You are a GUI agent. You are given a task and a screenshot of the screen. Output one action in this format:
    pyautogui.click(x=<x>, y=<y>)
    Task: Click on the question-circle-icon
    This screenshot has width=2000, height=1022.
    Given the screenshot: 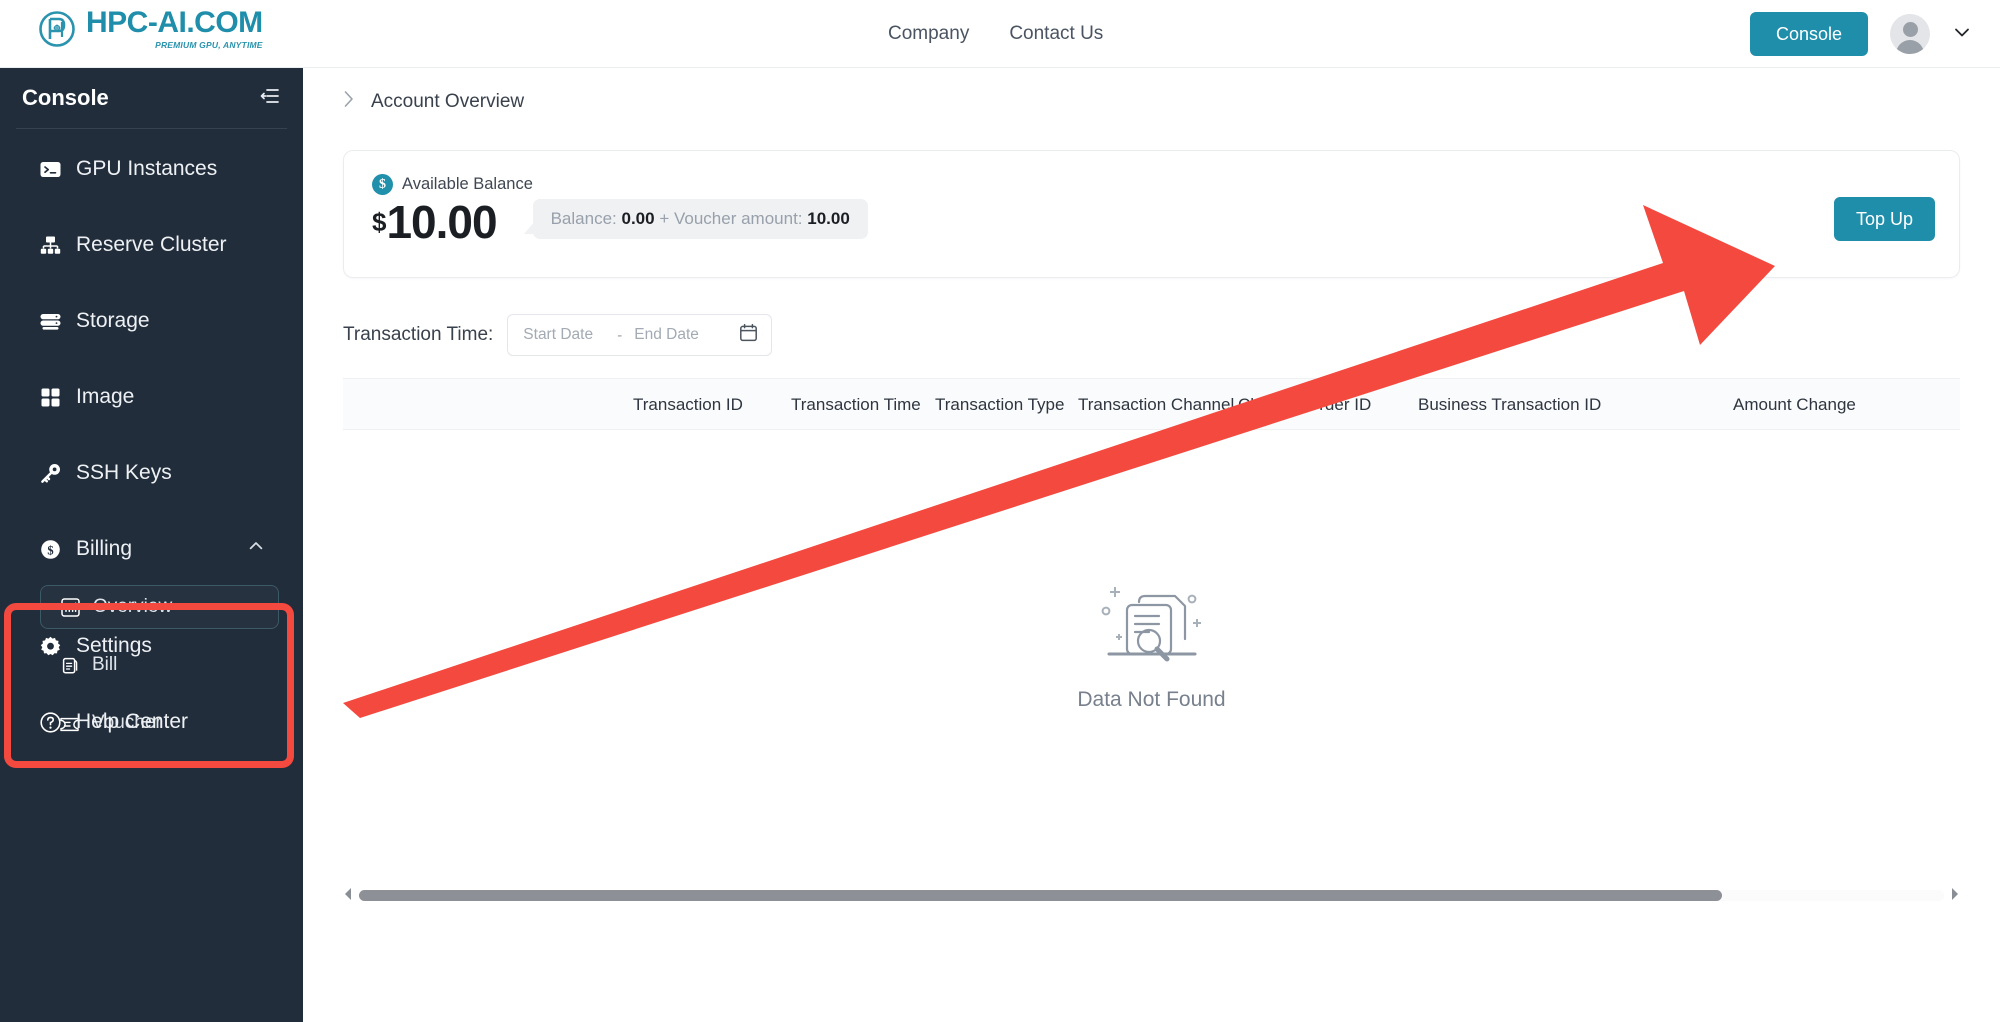 What is the action you would take?
    pyautogui.click(x=50, y=722)
    